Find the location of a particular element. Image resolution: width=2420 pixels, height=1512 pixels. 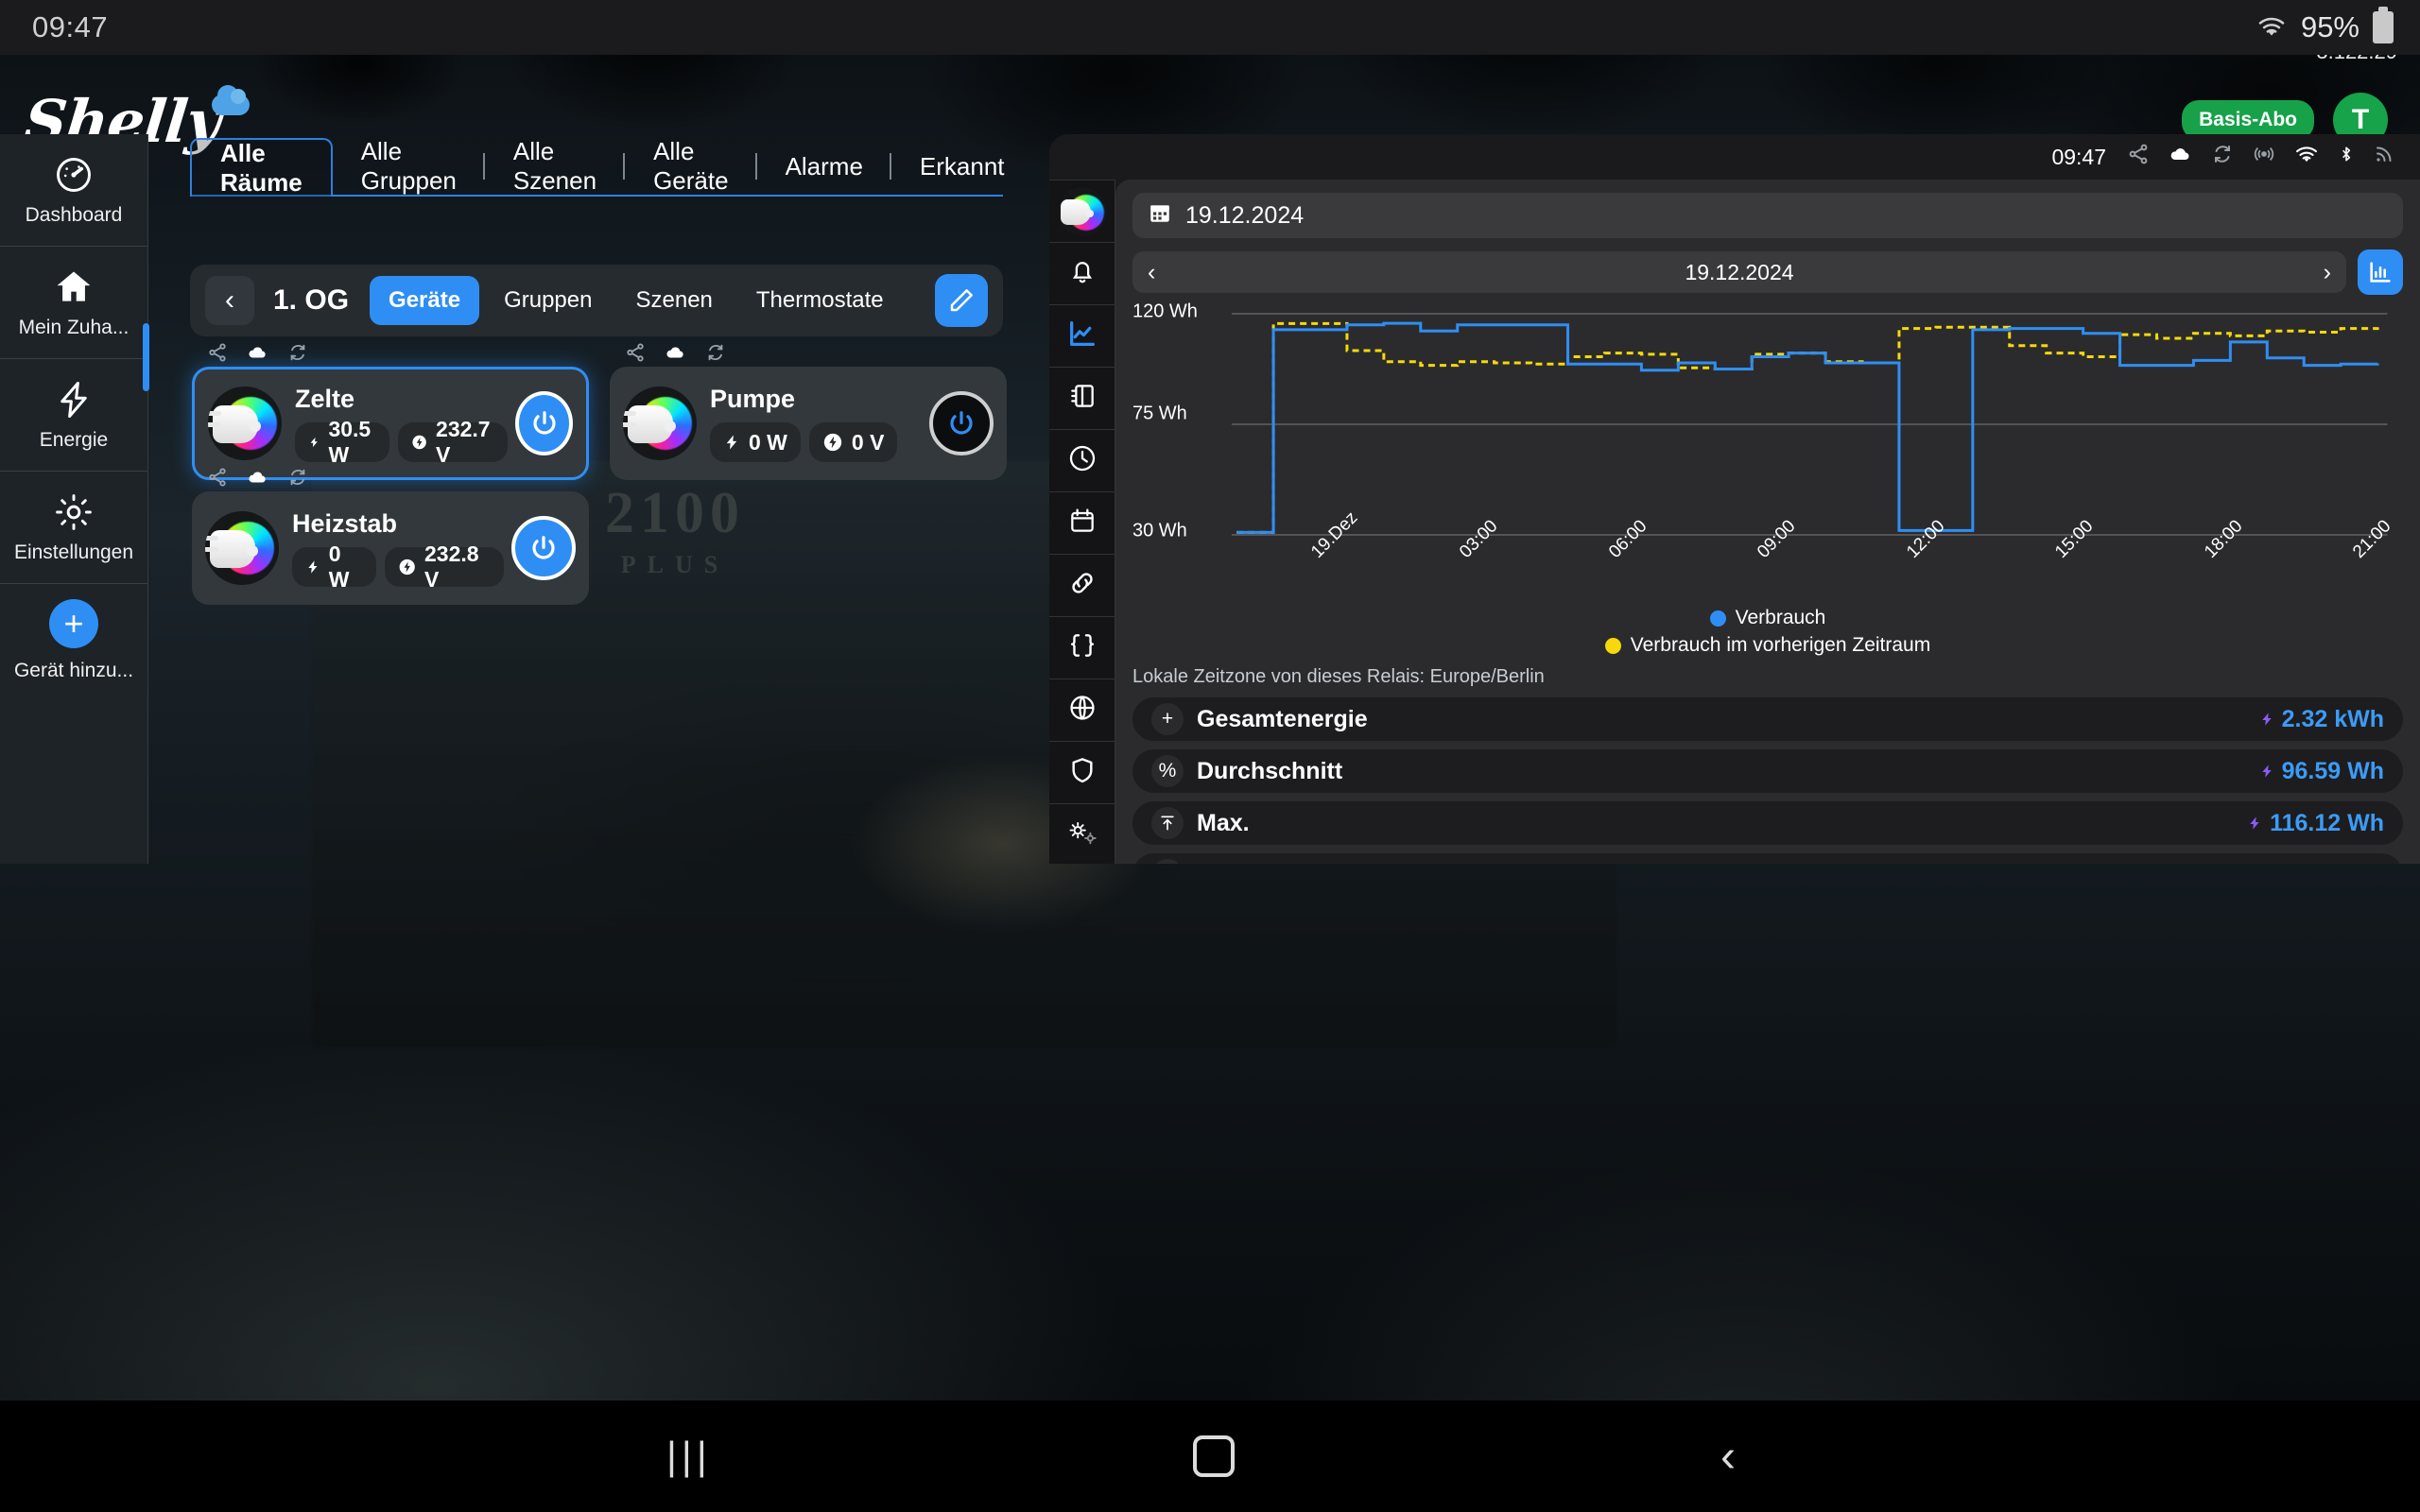

stat-row-gesamtenergie: + Gesamtenergie 2.32 kWh is located at coordinates (1767, 719).